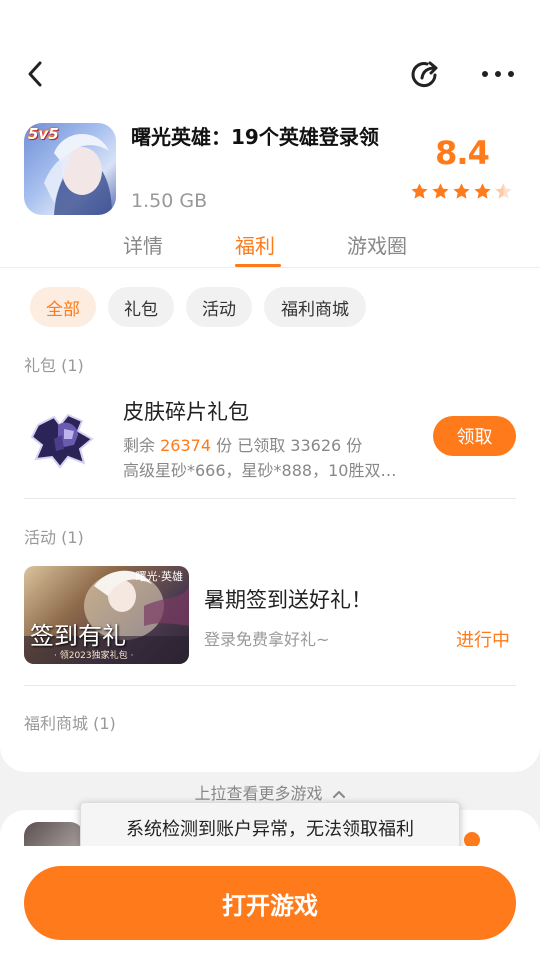  I want to click on gift-stats: 剩余 26374 份 已领取 33626 份, so click(242, 444).